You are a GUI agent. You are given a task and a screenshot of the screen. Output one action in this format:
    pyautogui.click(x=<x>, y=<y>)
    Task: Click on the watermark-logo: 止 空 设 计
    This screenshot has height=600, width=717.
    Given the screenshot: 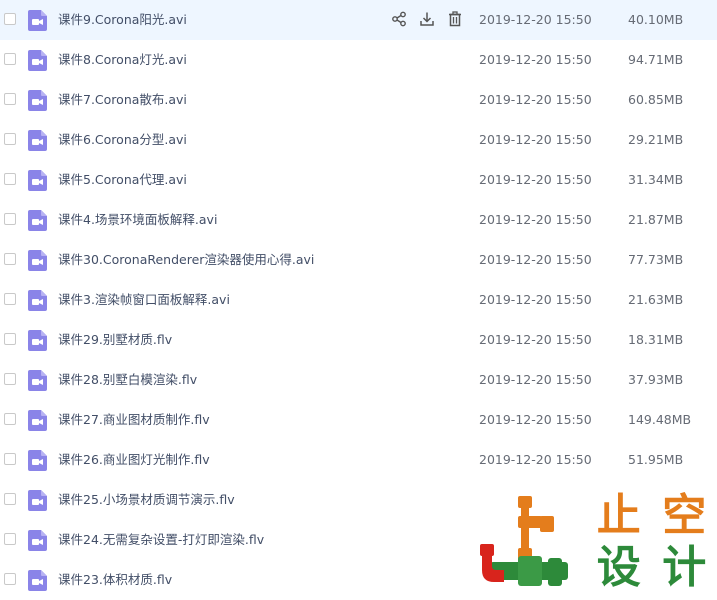 What is the action you would take?
    pyautogui.click(x=597, y=542)
    